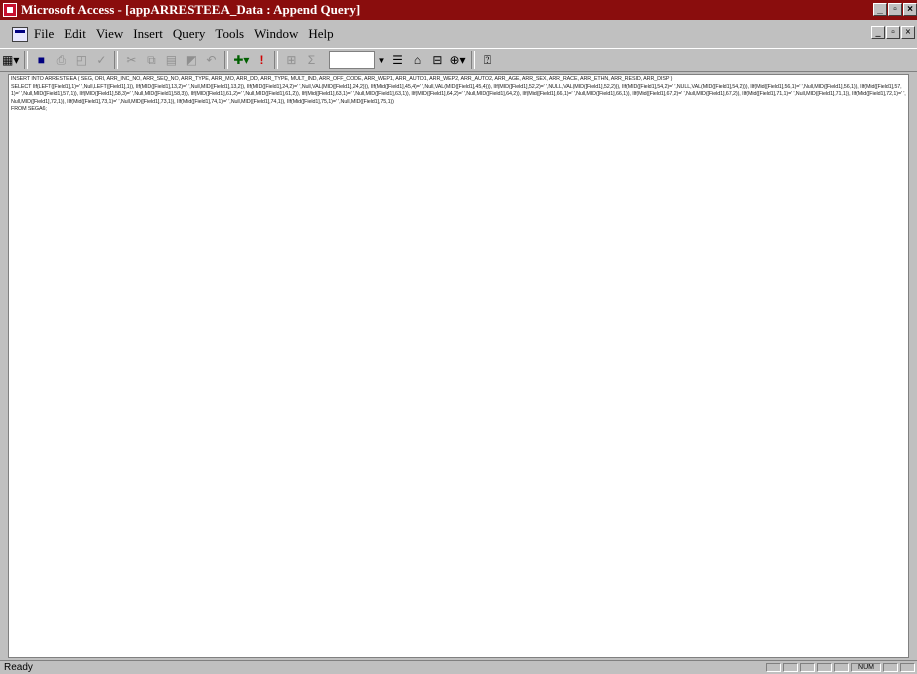 The width and height of the screenshot is (917, 674). Describe the element at coordinates (171, 60) in the screenshot. I see `paste-icon: ▤` at that location.